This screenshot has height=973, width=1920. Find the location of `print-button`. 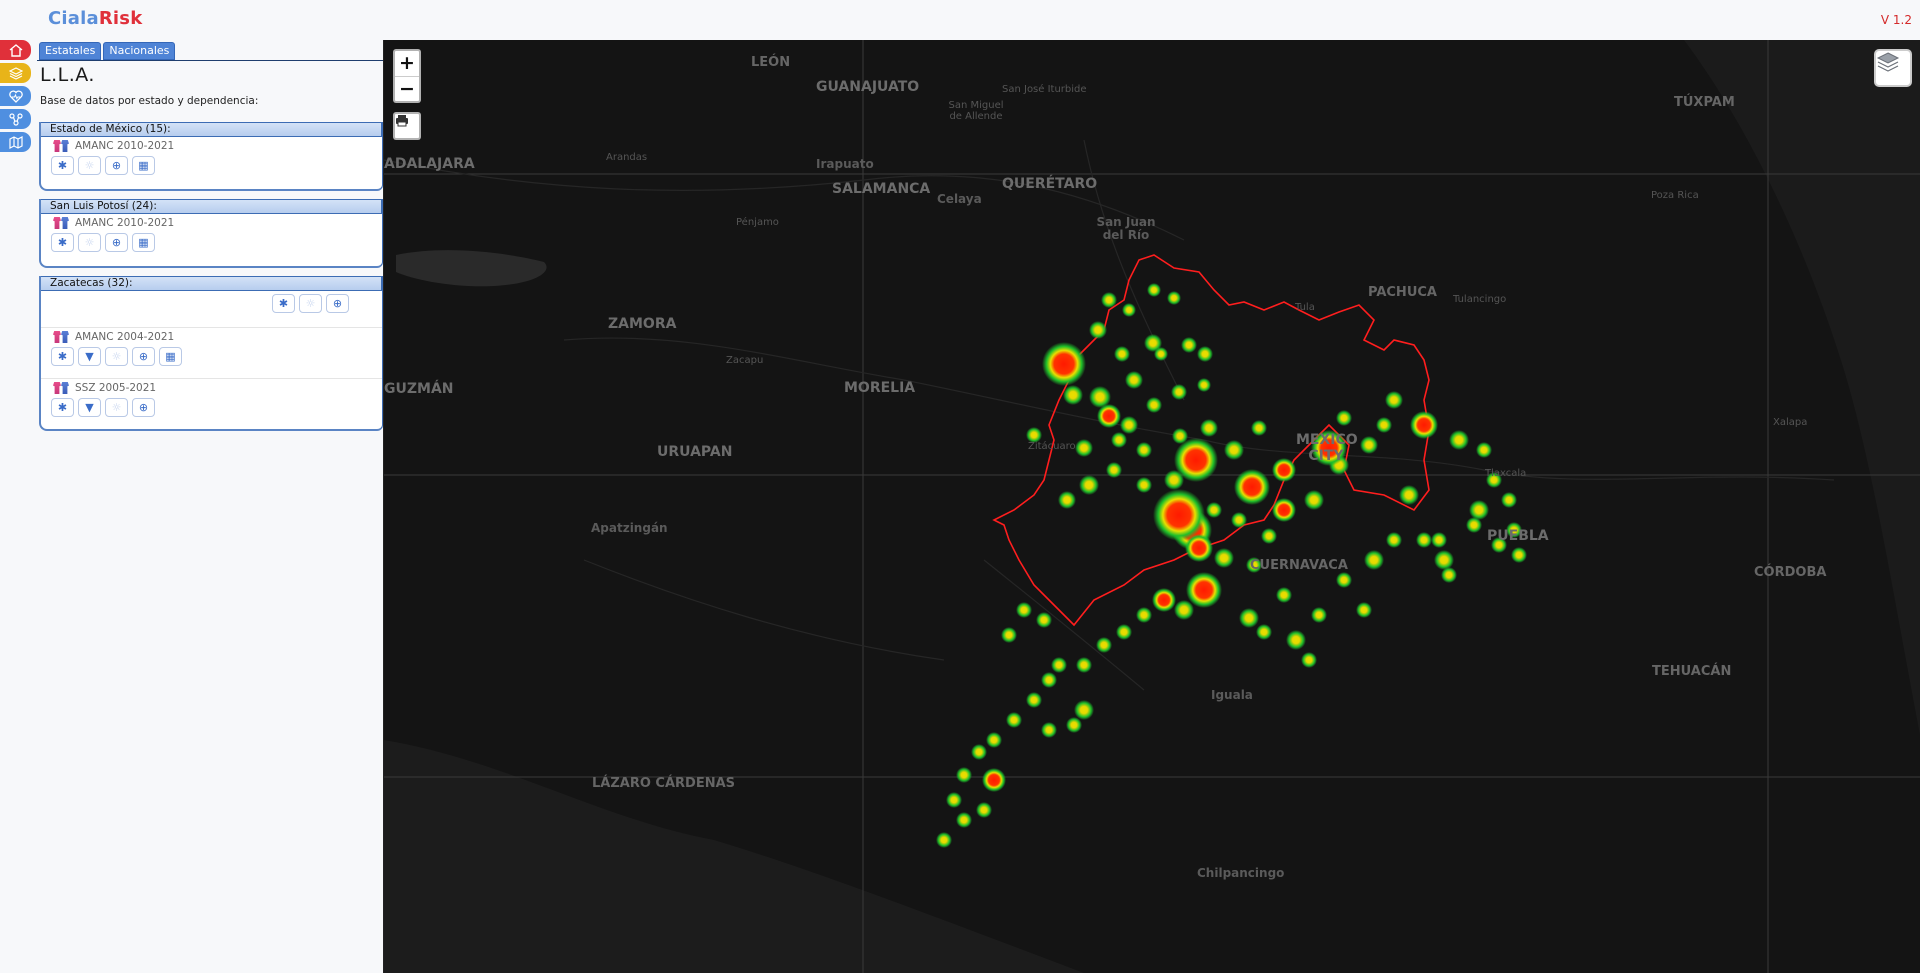

print-button is located at coordinates (407, 126).